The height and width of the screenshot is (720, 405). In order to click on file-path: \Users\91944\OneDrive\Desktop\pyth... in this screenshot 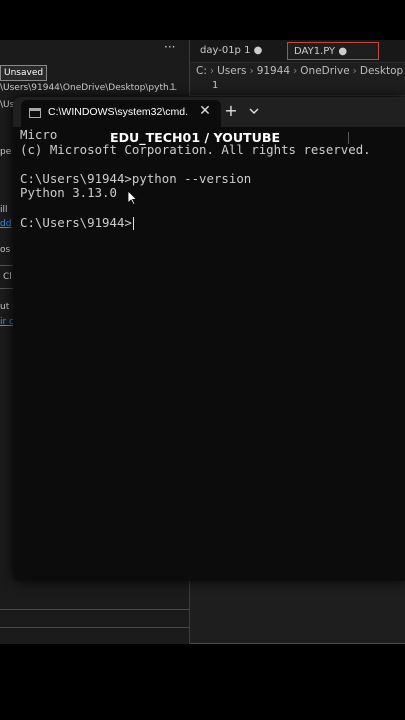, I will do `click(89, 88)`.